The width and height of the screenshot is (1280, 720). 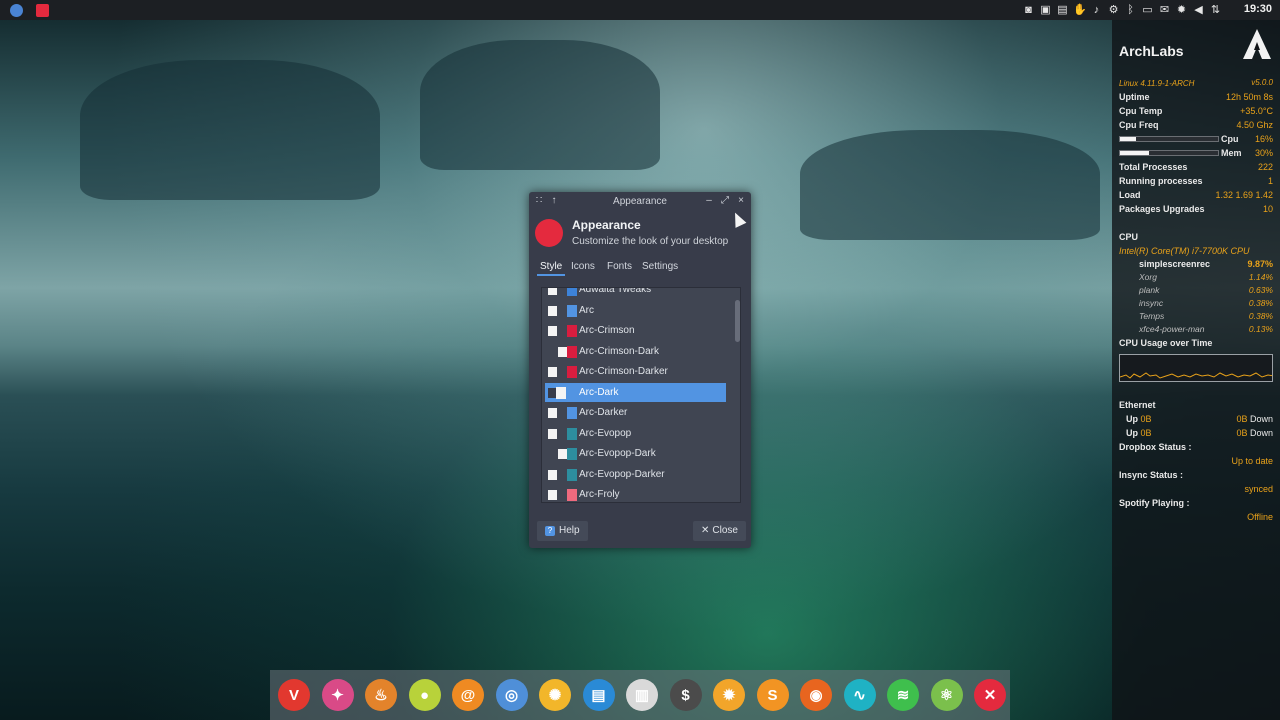 What do you see at coordinates (635, 330) in the screenshot?
I see `list-item: Arc-Crimson` at bounding box center [635, 330].